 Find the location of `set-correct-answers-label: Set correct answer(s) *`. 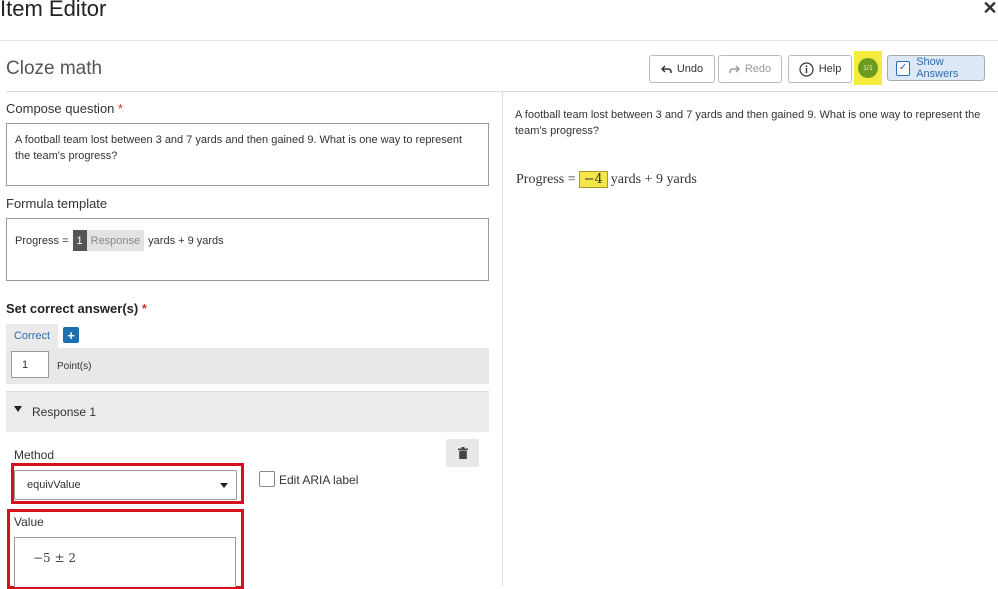

set-correct-answers-label: Set correct answer(s) * is located at coordinates (76, 308).